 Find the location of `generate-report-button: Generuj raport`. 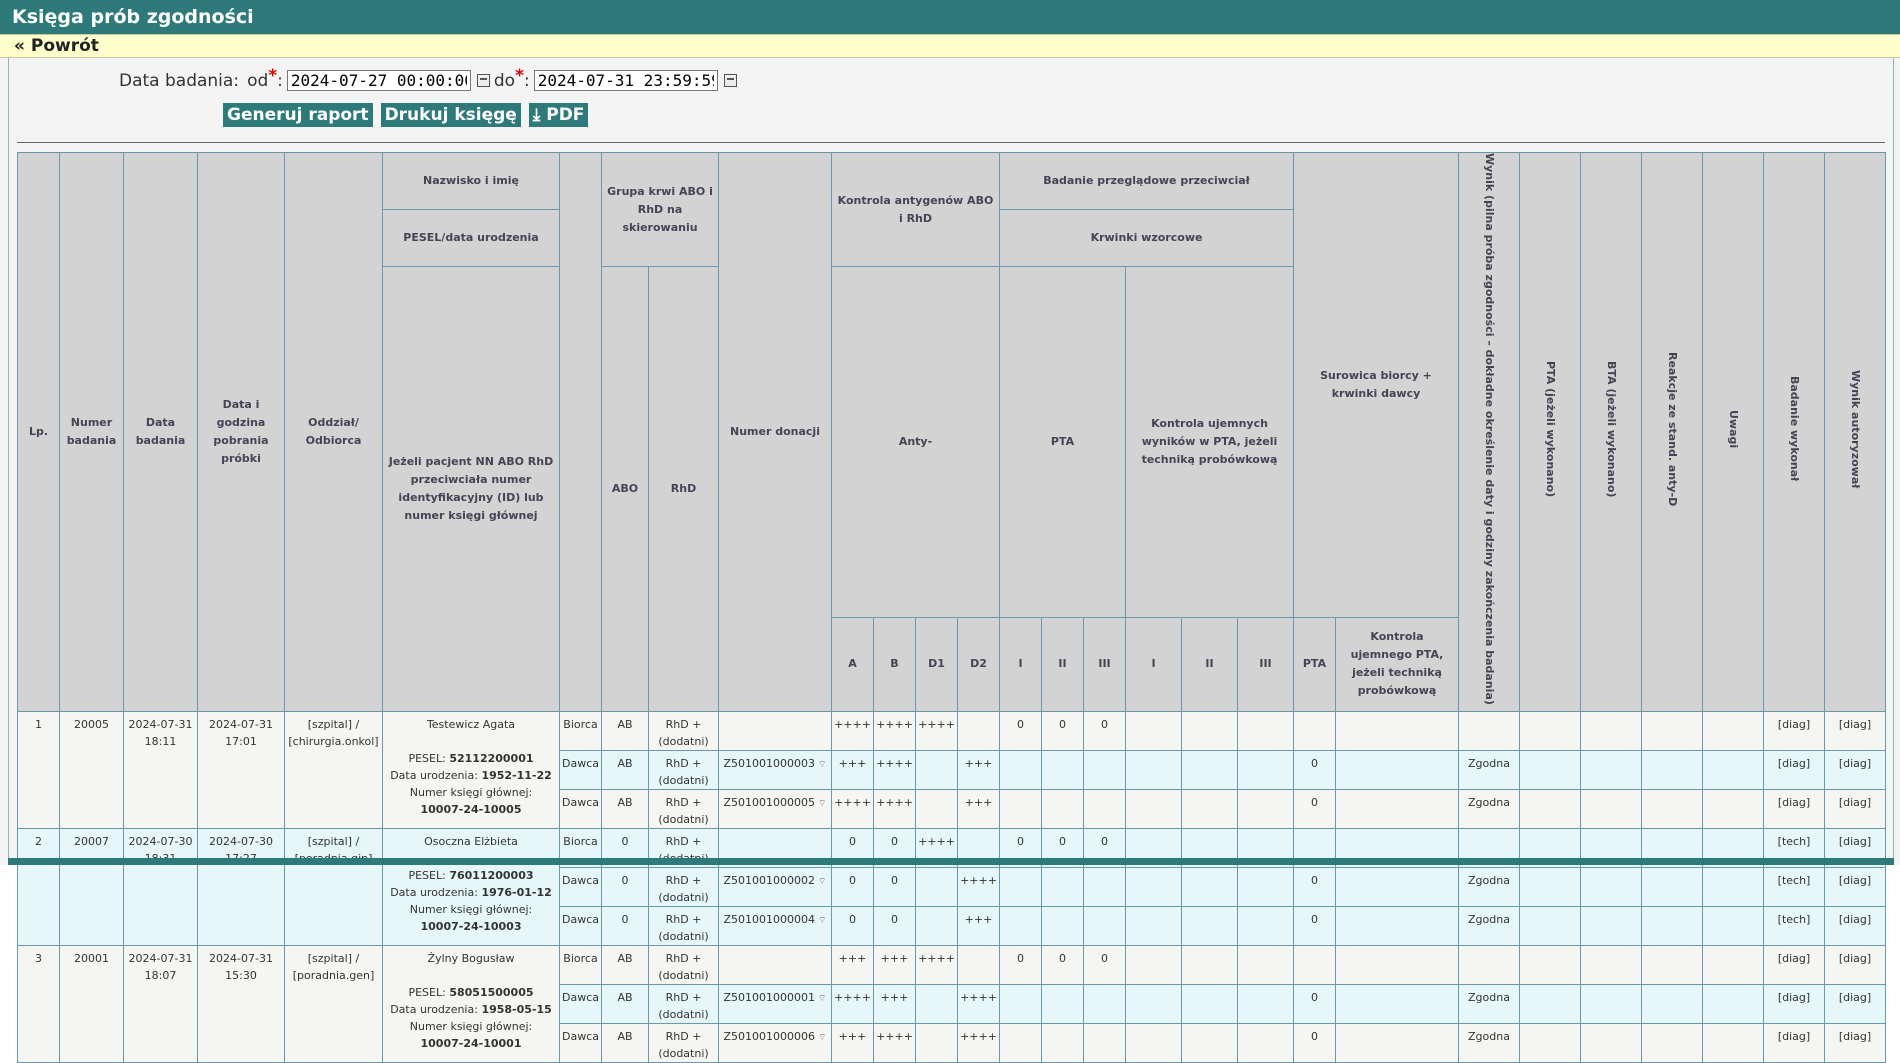

generate-report-button: Generuj raport is located at coordinates (298, 115).